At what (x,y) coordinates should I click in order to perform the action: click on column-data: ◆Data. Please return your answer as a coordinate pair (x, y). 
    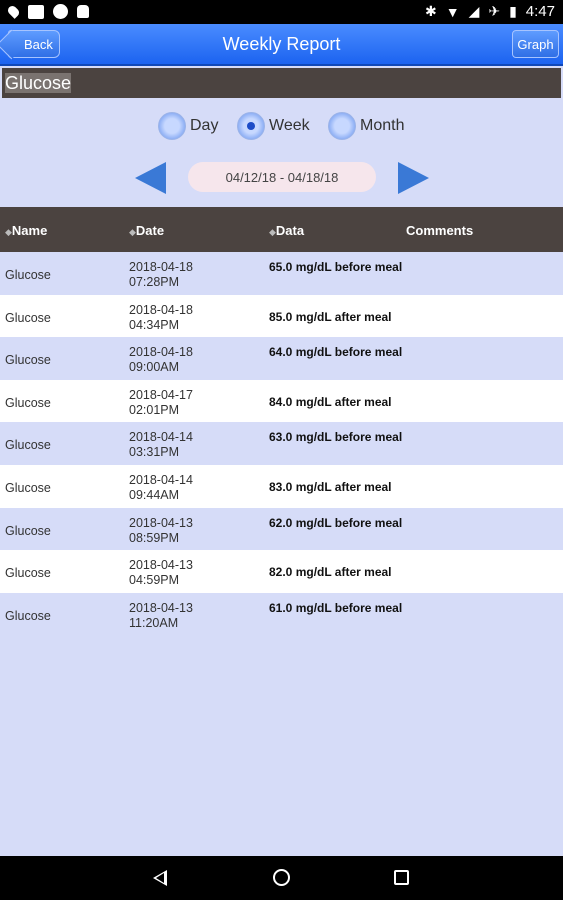
    Looking at the image, I should click on (286, 230).